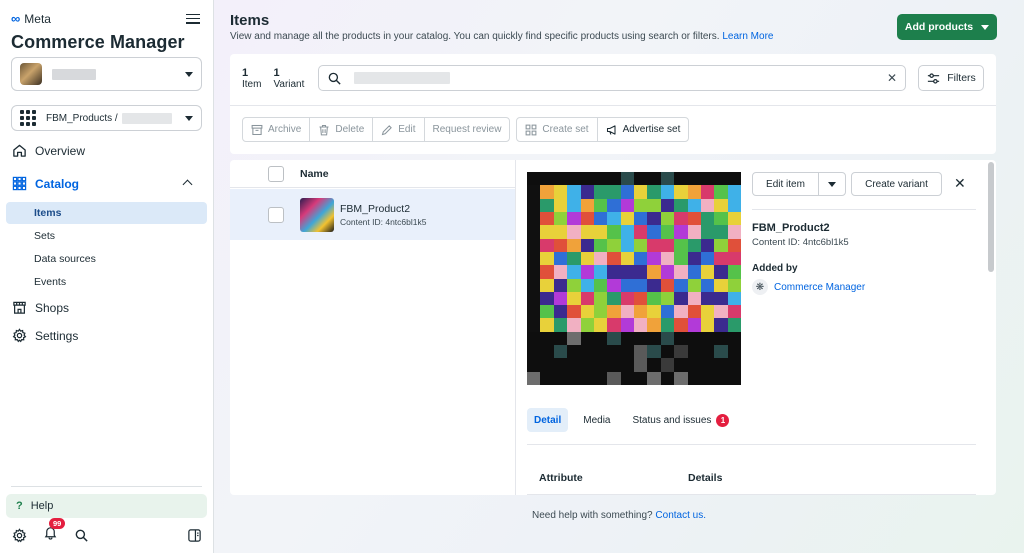 The height and width of the screenshot is (553, 1024). I want to click on attribute-column-header: Attribute, so click(561, 478).